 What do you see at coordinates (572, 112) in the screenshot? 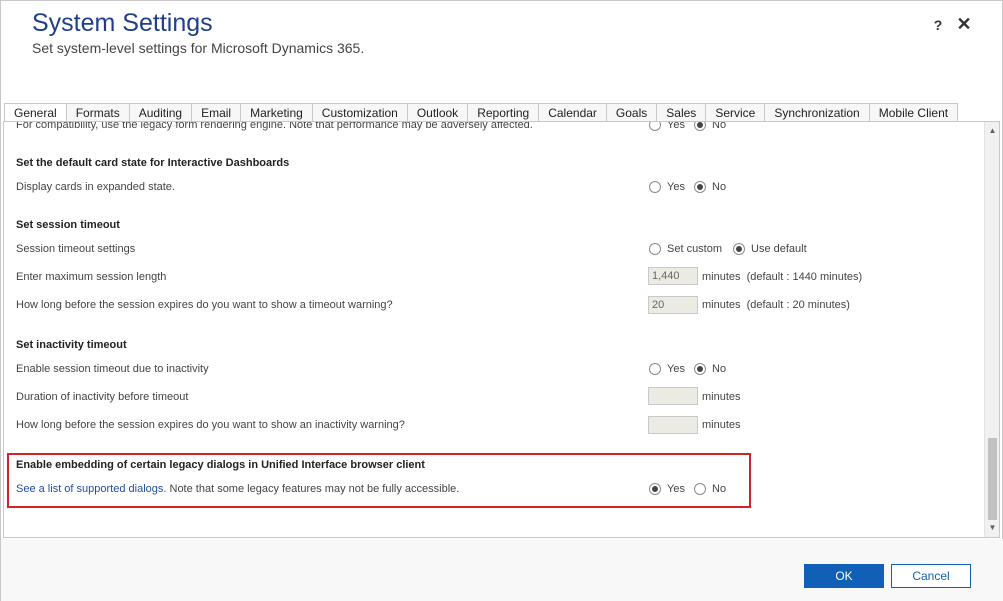
I see `tab-calendar: Calendar` at bounding box center [572, 112].